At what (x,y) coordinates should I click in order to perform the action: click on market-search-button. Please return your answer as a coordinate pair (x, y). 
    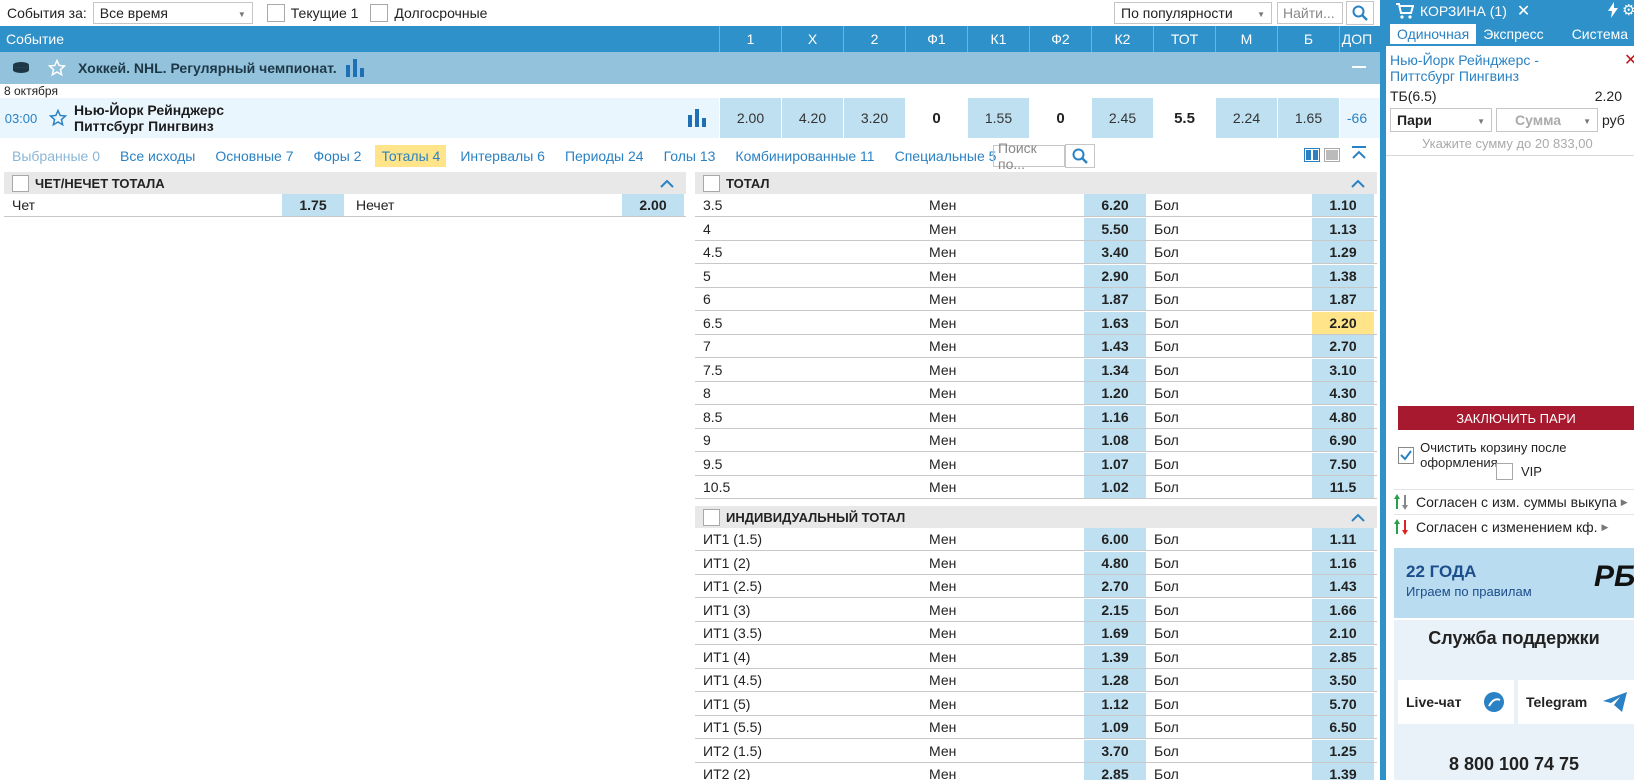
    Looking at the image, I should click on (1080, 156).